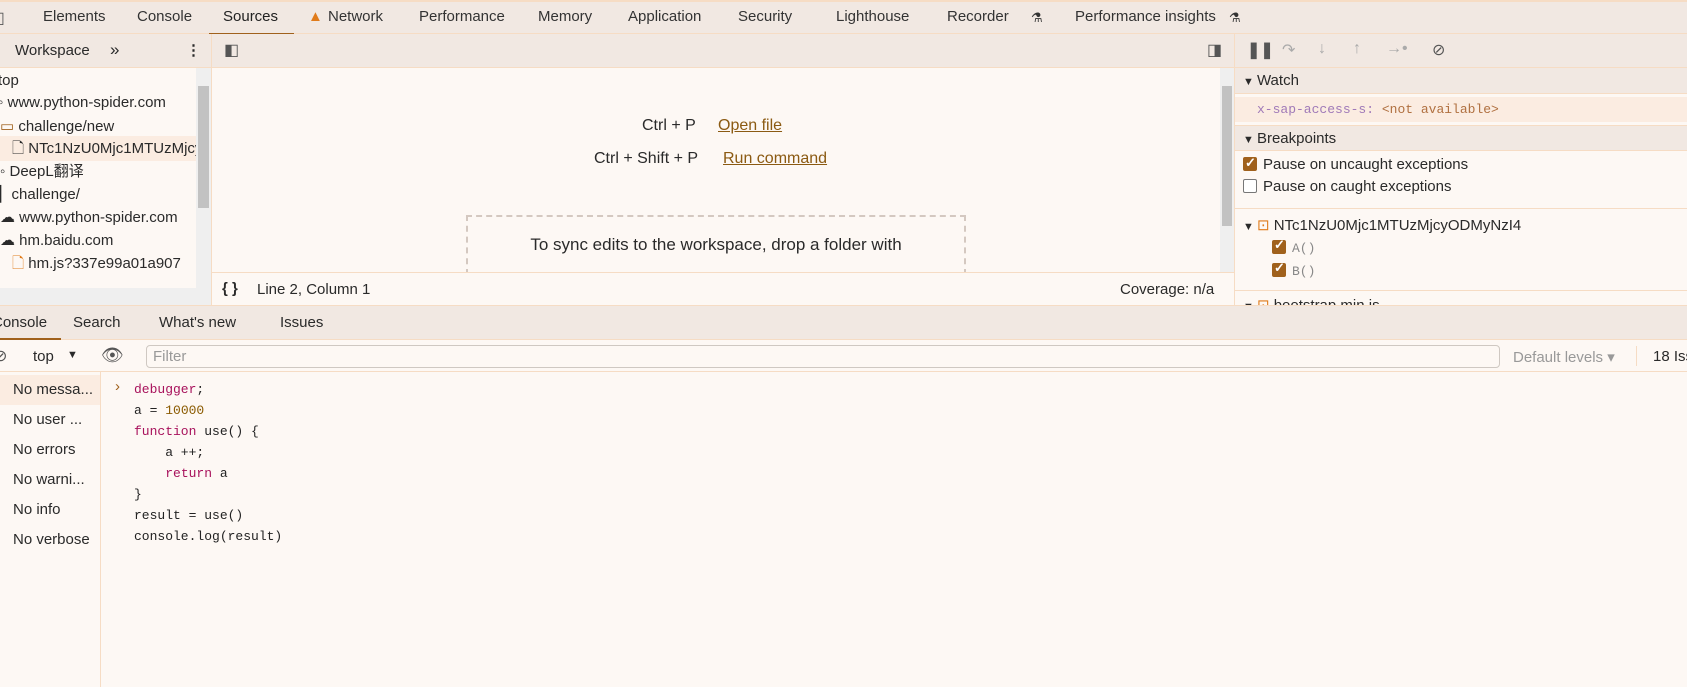  I want to click on step-over-icon: ↷, so click(1288, 50).